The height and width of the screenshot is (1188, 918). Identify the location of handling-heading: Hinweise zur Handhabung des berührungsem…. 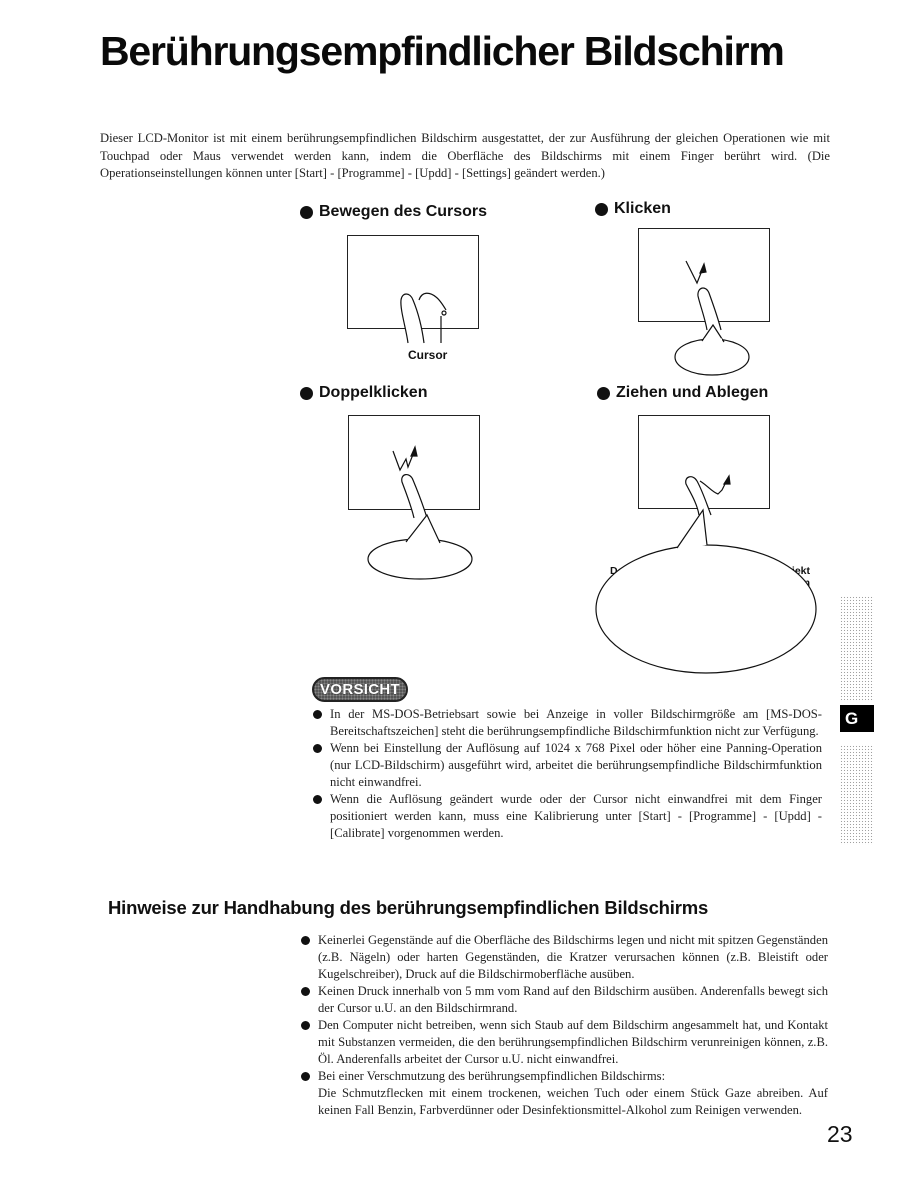
(408, 907).